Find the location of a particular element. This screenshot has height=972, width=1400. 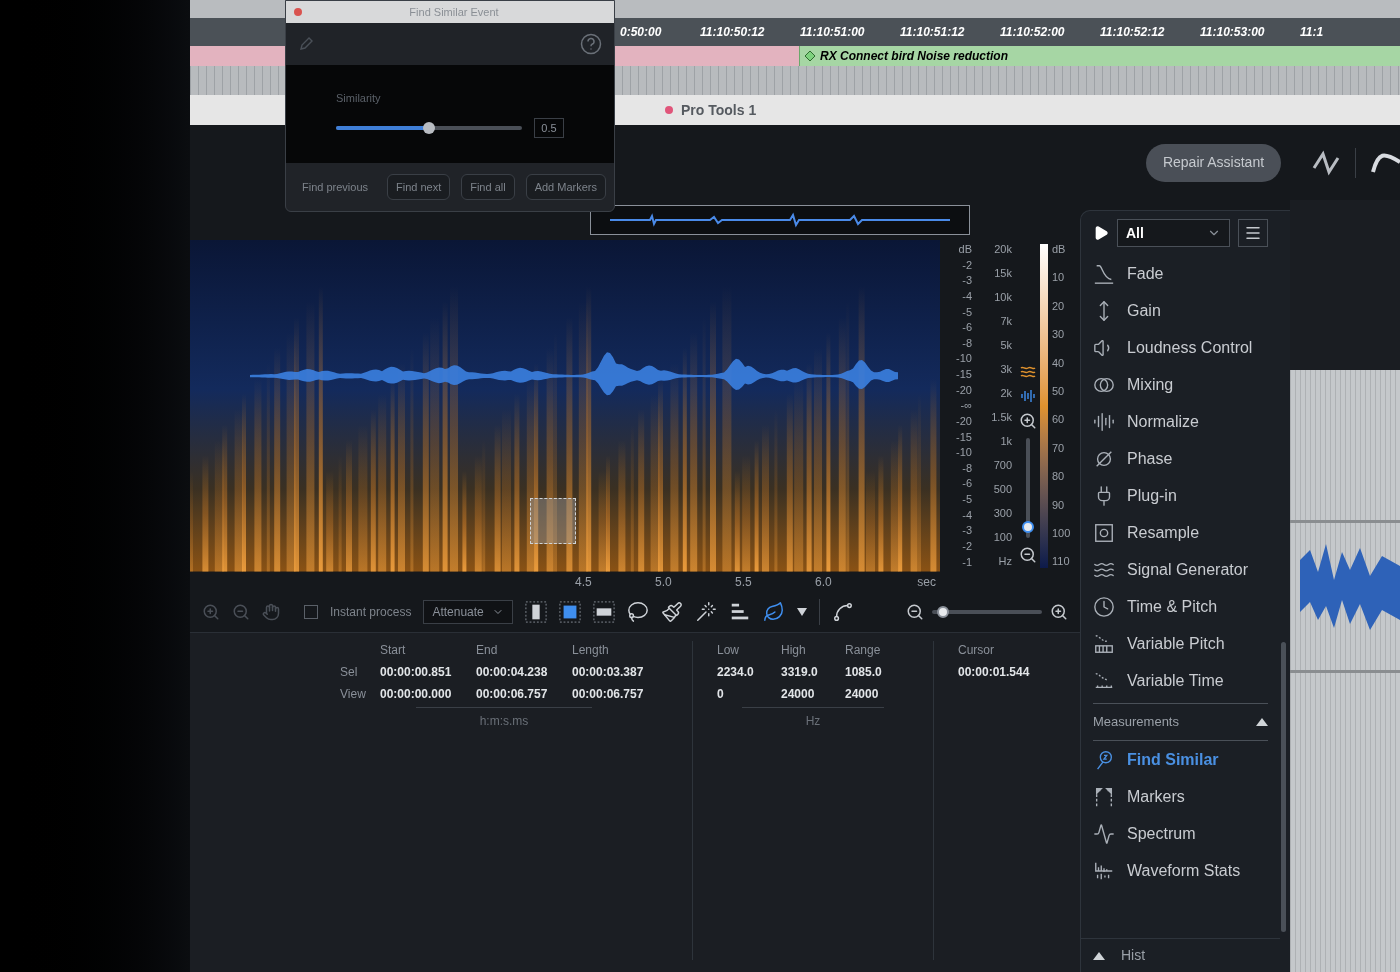

menu-icon is located at coordinates (1253, 233).